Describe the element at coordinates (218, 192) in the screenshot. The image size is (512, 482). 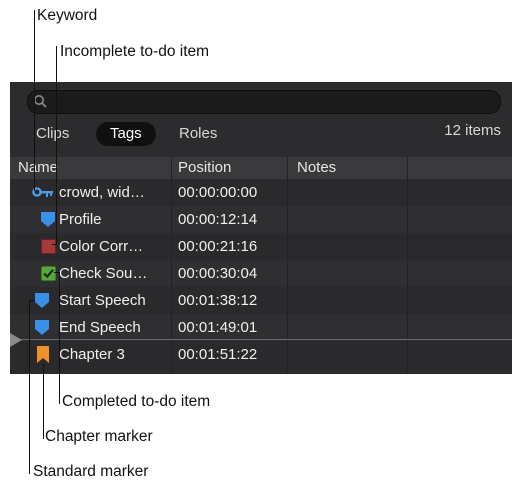
I see `row-position: 00:00:00:00` at that location.